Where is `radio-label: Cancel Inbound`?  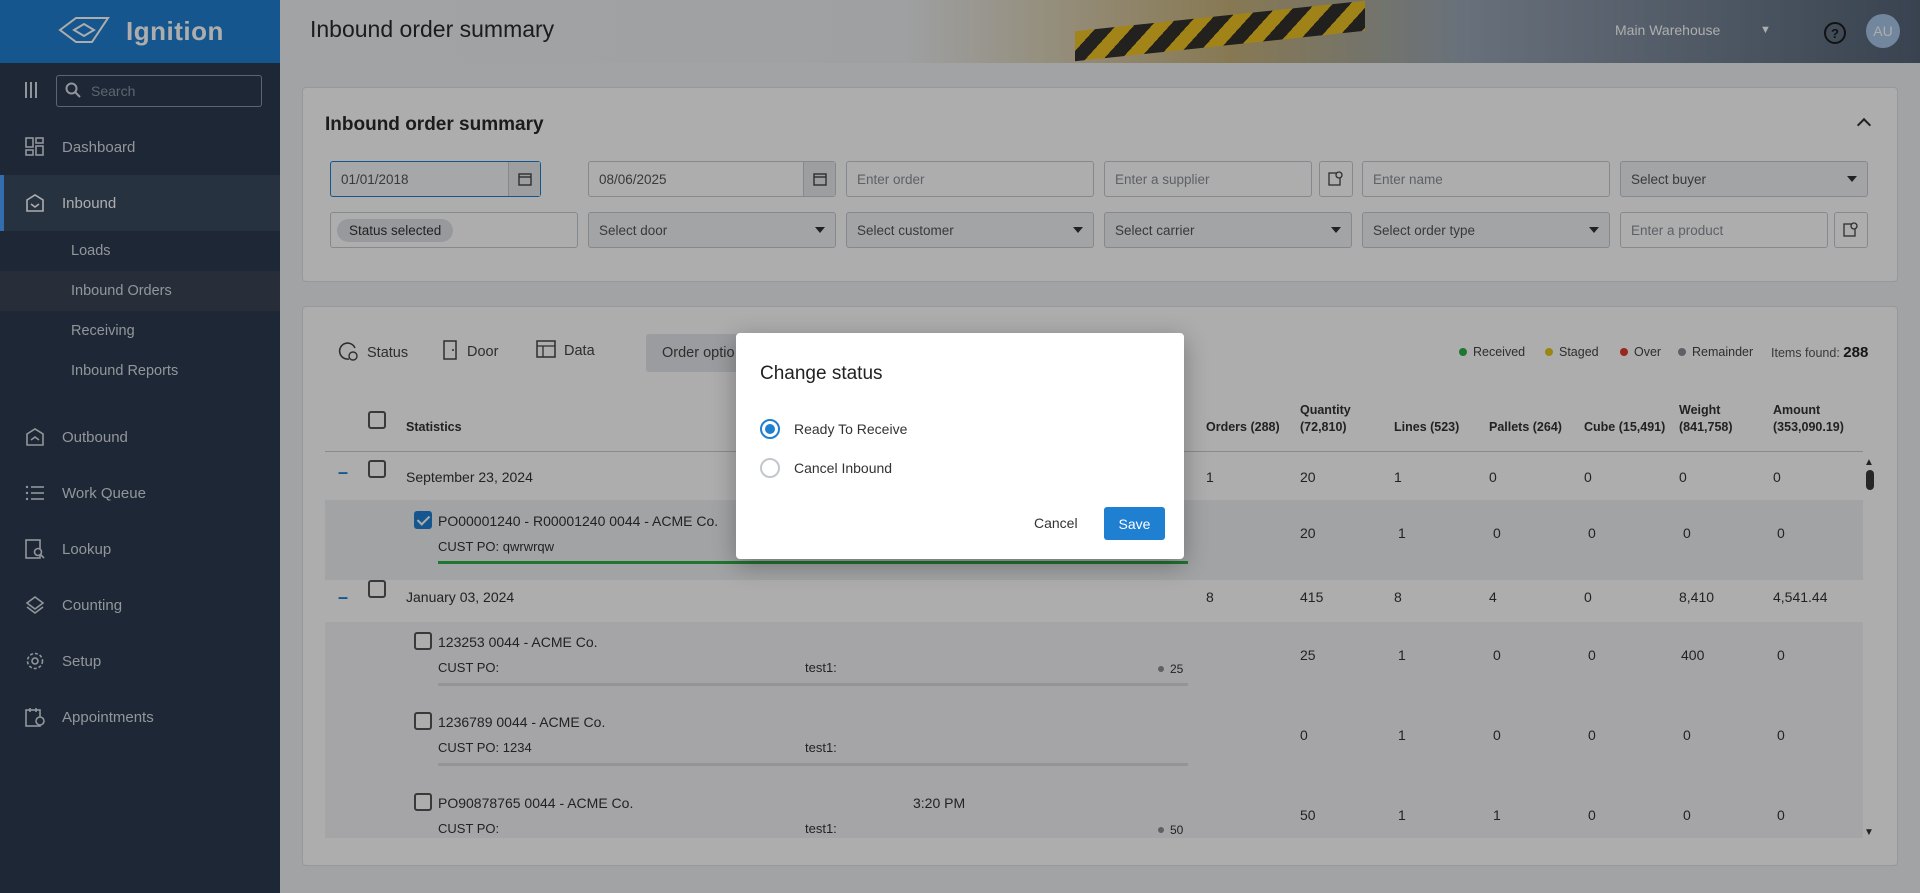
radio-label: Cancel Inbound is located at coordinates (843, 468).